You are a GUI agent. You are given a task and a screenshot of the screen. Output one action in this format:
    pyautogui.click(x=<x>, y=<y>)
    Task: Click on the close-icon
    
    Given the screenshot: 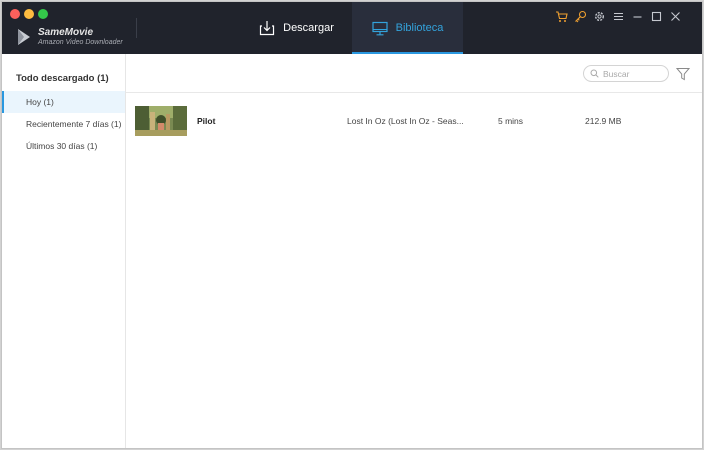 What is the action you would take?
    pyautogui.click(x=675, y=16)
    